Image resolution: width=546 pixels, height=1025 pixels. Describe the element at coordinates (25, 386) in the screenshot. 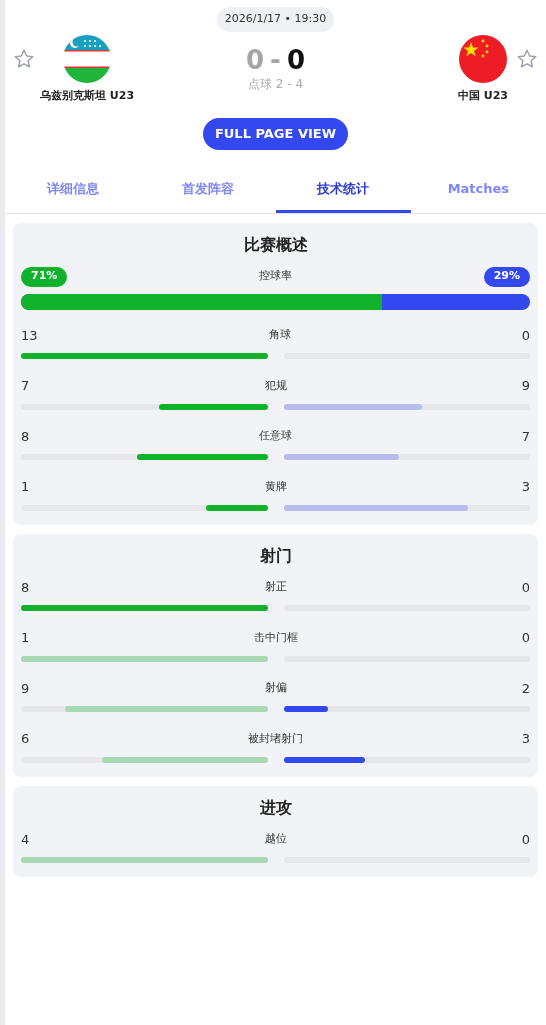

I see `home-value: 7` at that location.